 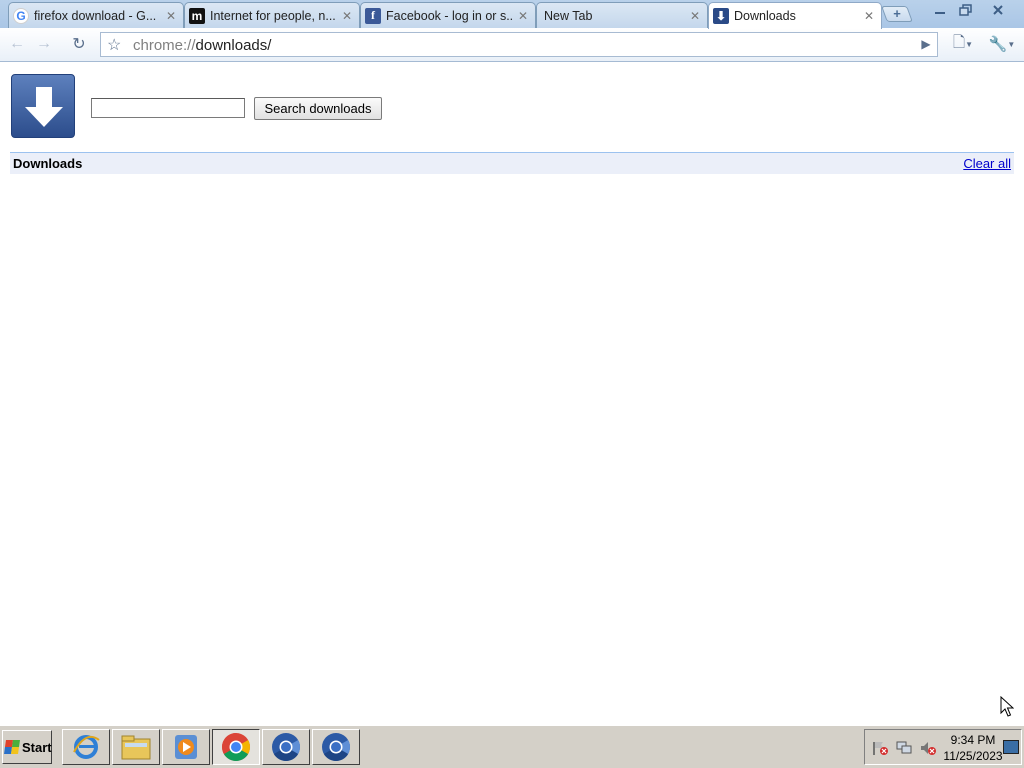 I want to click on show-desktop-button, so click(x=1011, y=747).